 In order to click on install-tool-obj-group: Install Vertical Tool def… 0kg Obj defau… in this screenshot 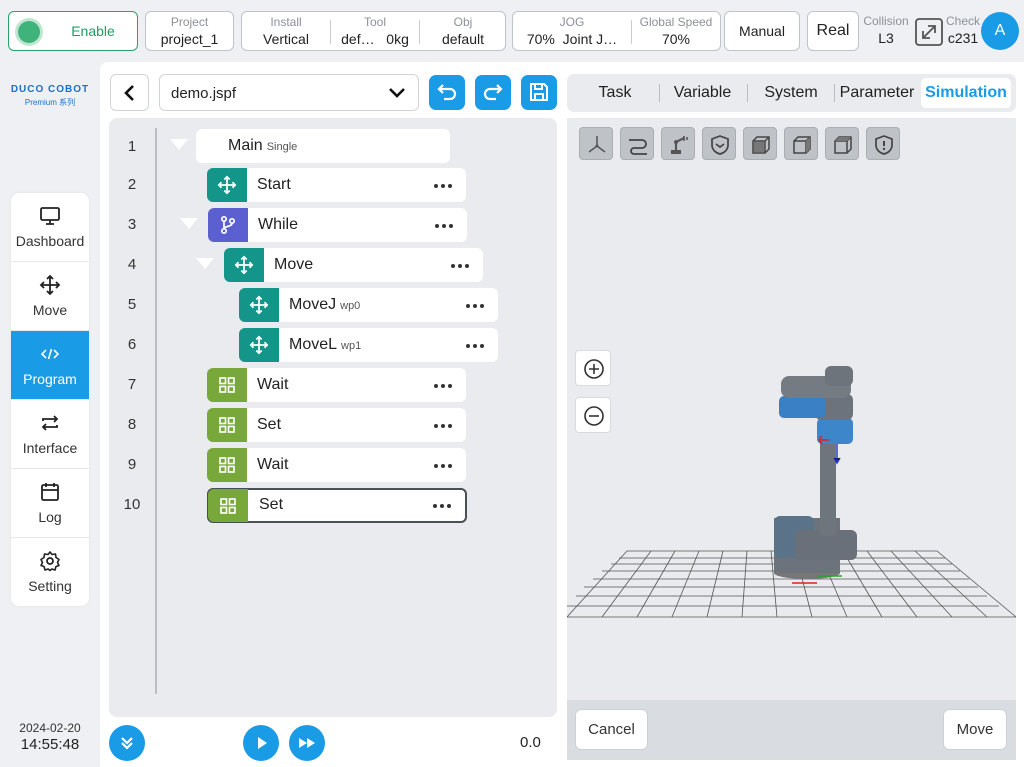, I will do `click(373, 31)`.